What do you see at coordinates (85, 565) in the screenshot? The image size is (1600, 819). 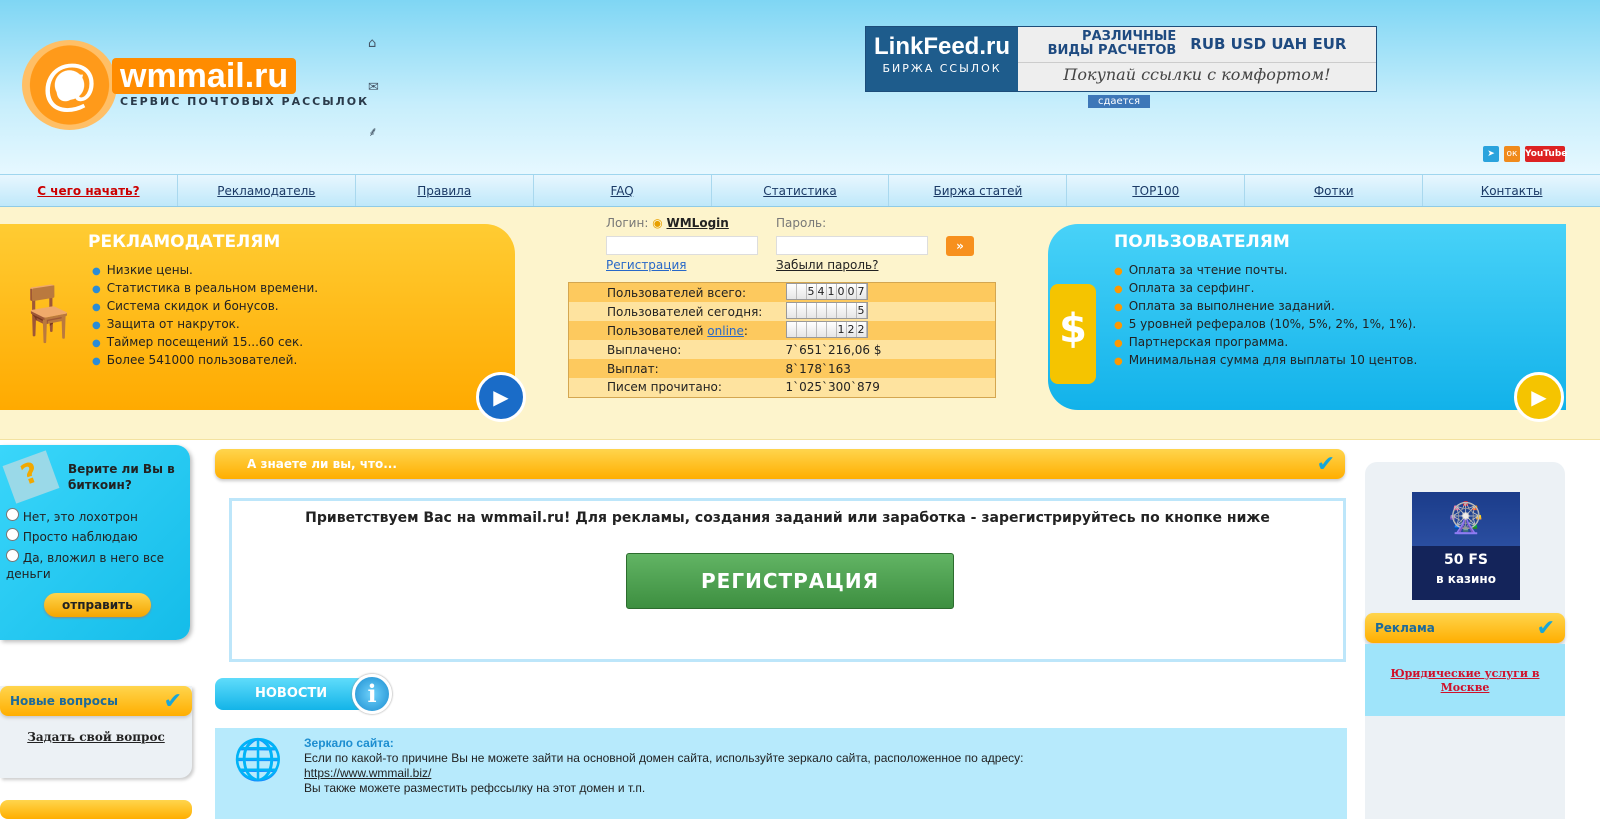 I see `poll-option: Да, вложил в него все деньги` at bounding box center [85, 565].